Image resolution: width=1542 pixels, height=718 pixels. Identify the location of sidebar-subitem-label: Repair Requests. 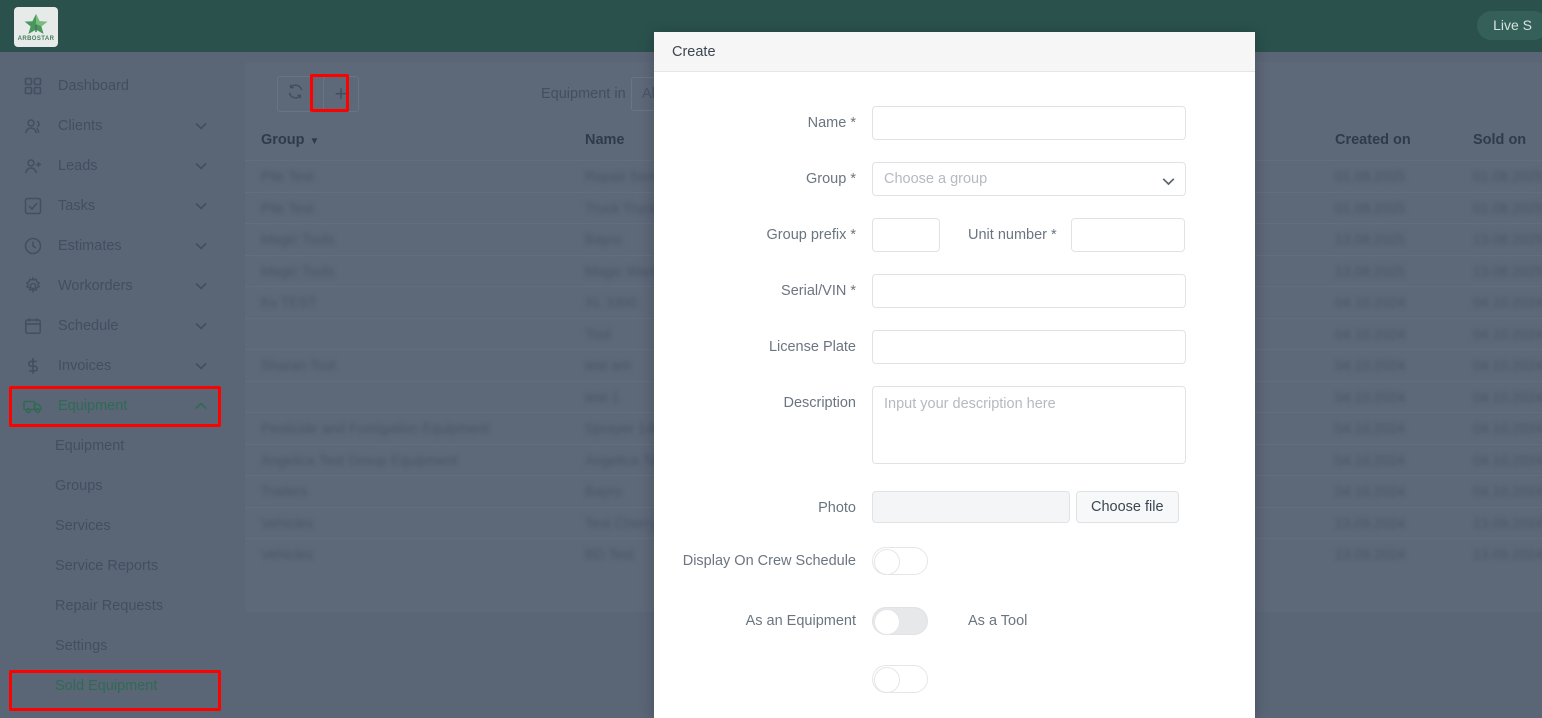
(109, 606).